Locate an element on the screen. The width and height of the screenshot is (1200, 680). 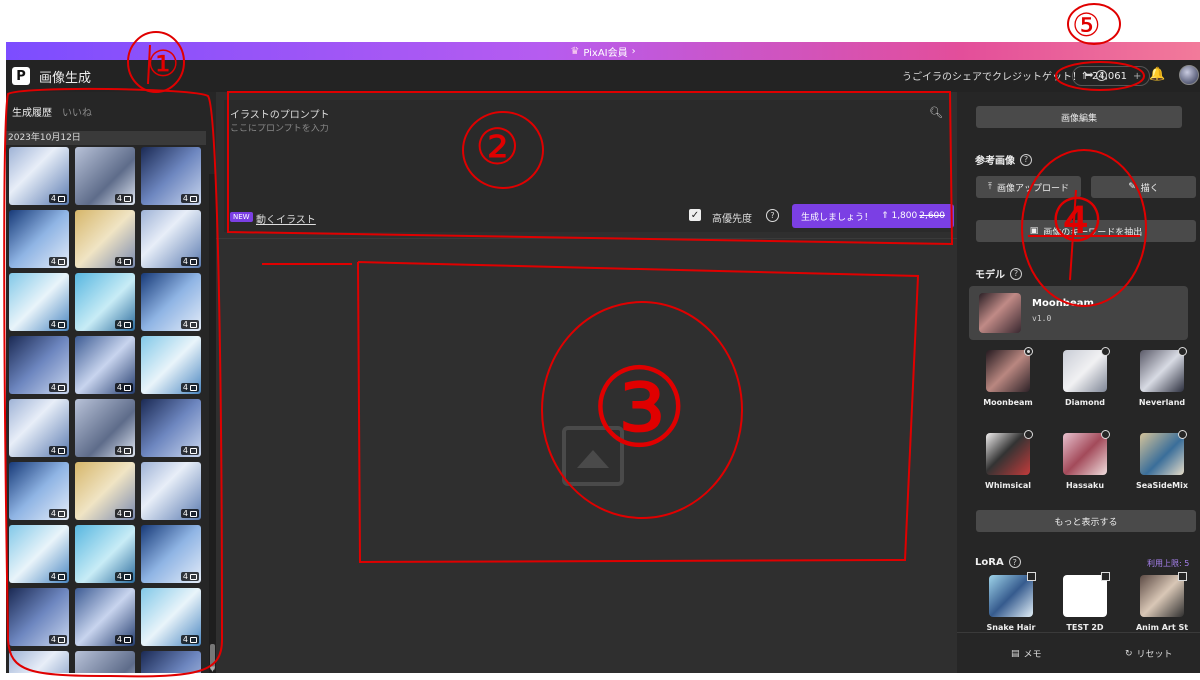
membership-banner: ♛ PixAI会員 › is located at coordinates (603, 51).